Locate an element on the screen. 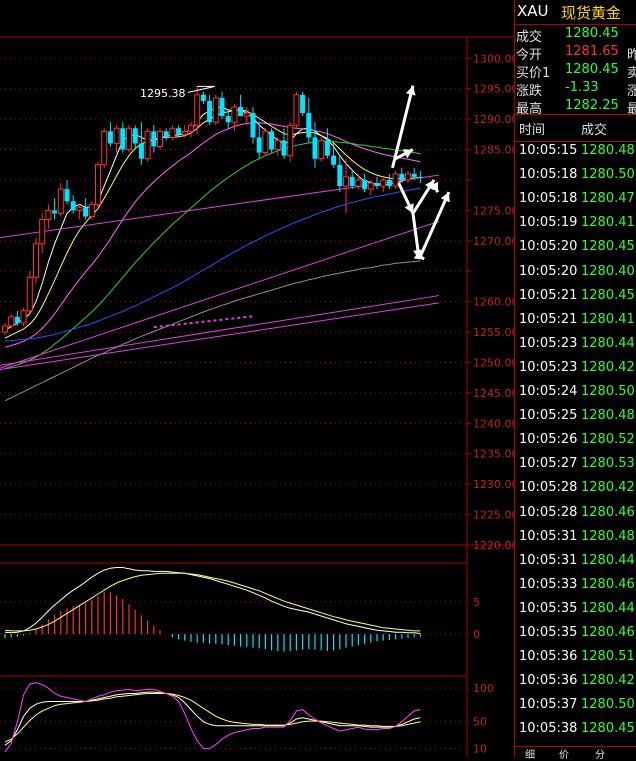  tick-time: 10:05:24 is located at coordinates (548, 391).